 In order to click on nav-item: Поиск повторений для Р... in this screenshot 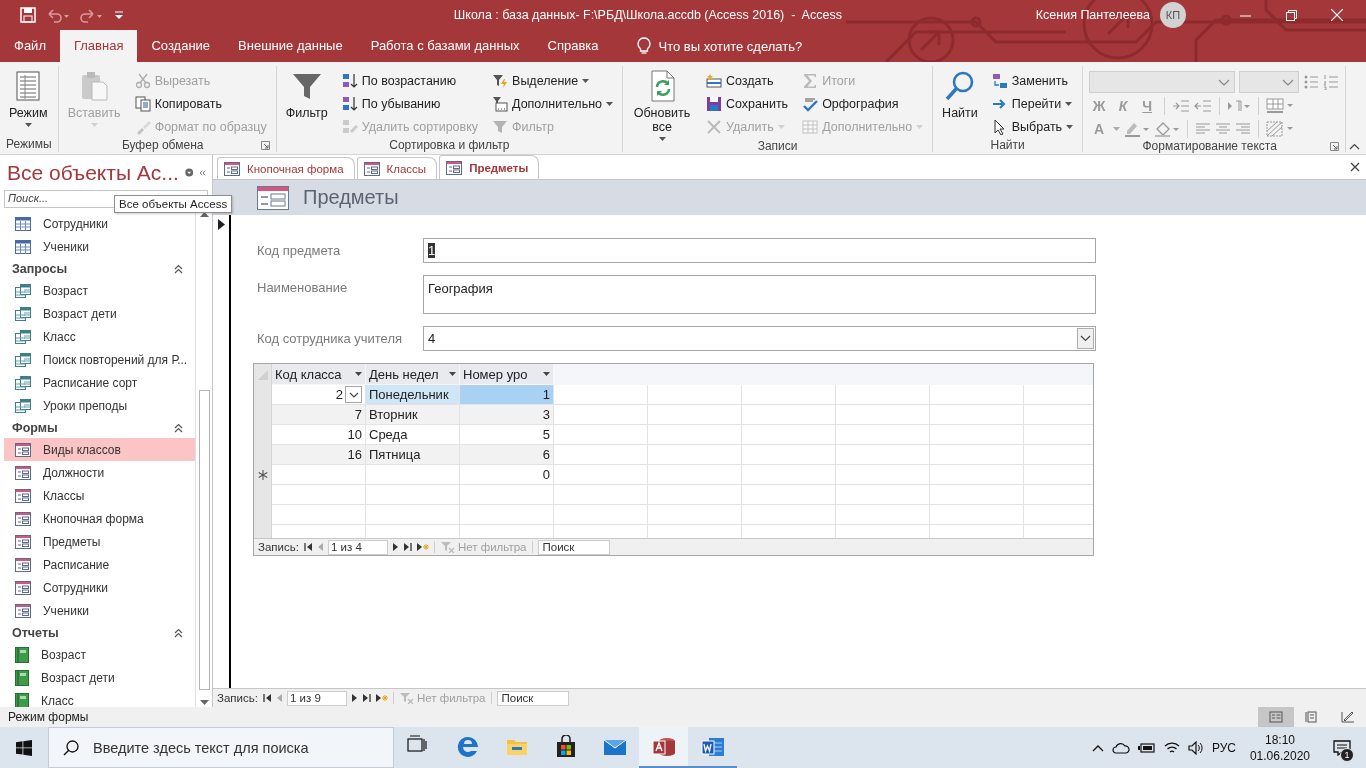, I will do `click(99, 359)`.